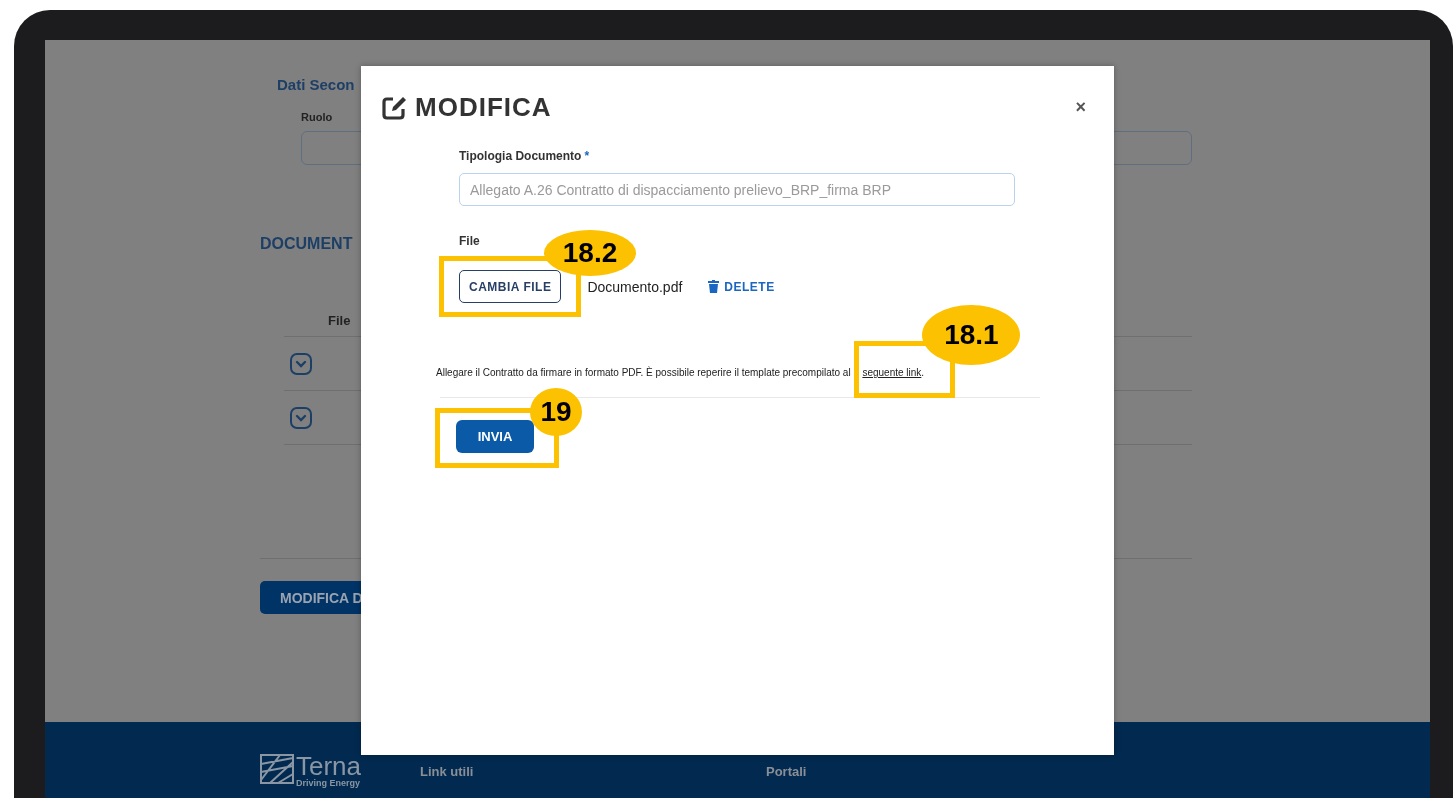  What do you see at coordinates (510, 286) in the screenshot?
I see `change-file-button: CAMBIA FILE` at bounding box center [510, 286].